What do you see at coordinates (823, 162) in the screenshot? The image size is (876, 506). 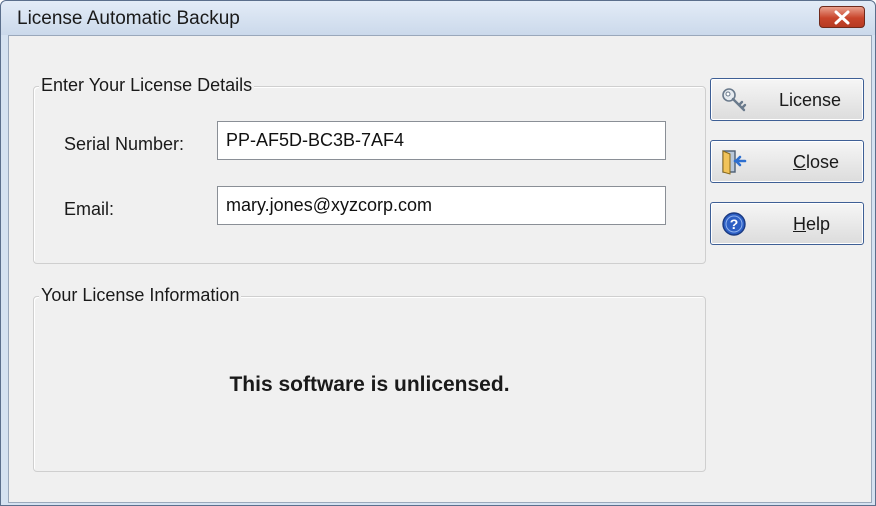 I see `close-label-rest: lose` at bounding box center [823, 162].